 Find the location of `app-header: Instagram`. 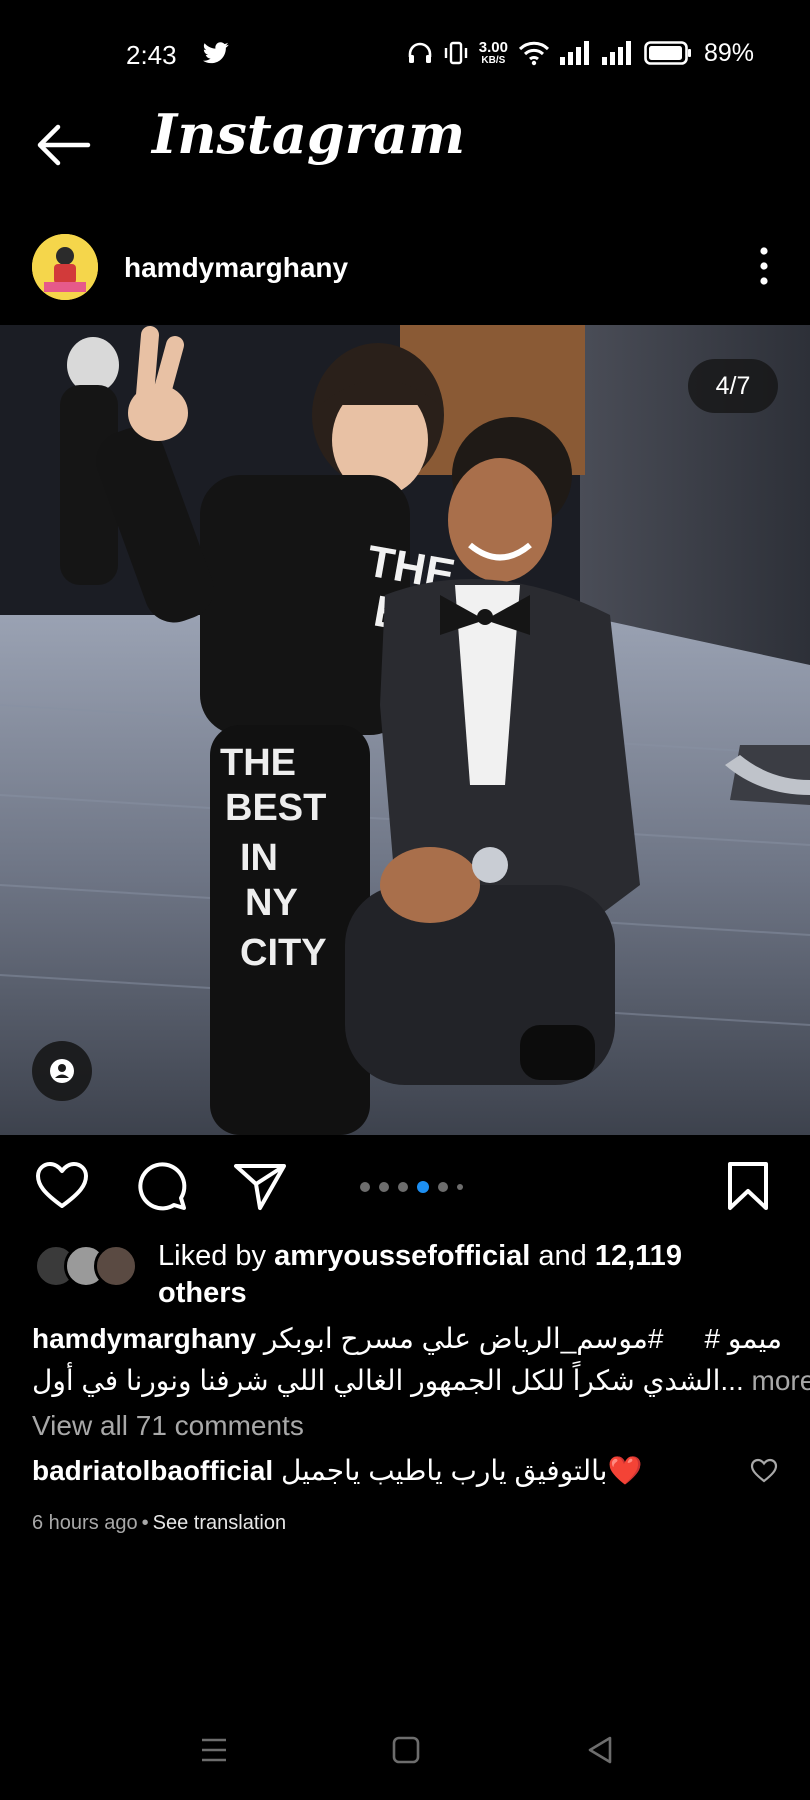

app-header: Instagram is located at coordinates (405, 145).